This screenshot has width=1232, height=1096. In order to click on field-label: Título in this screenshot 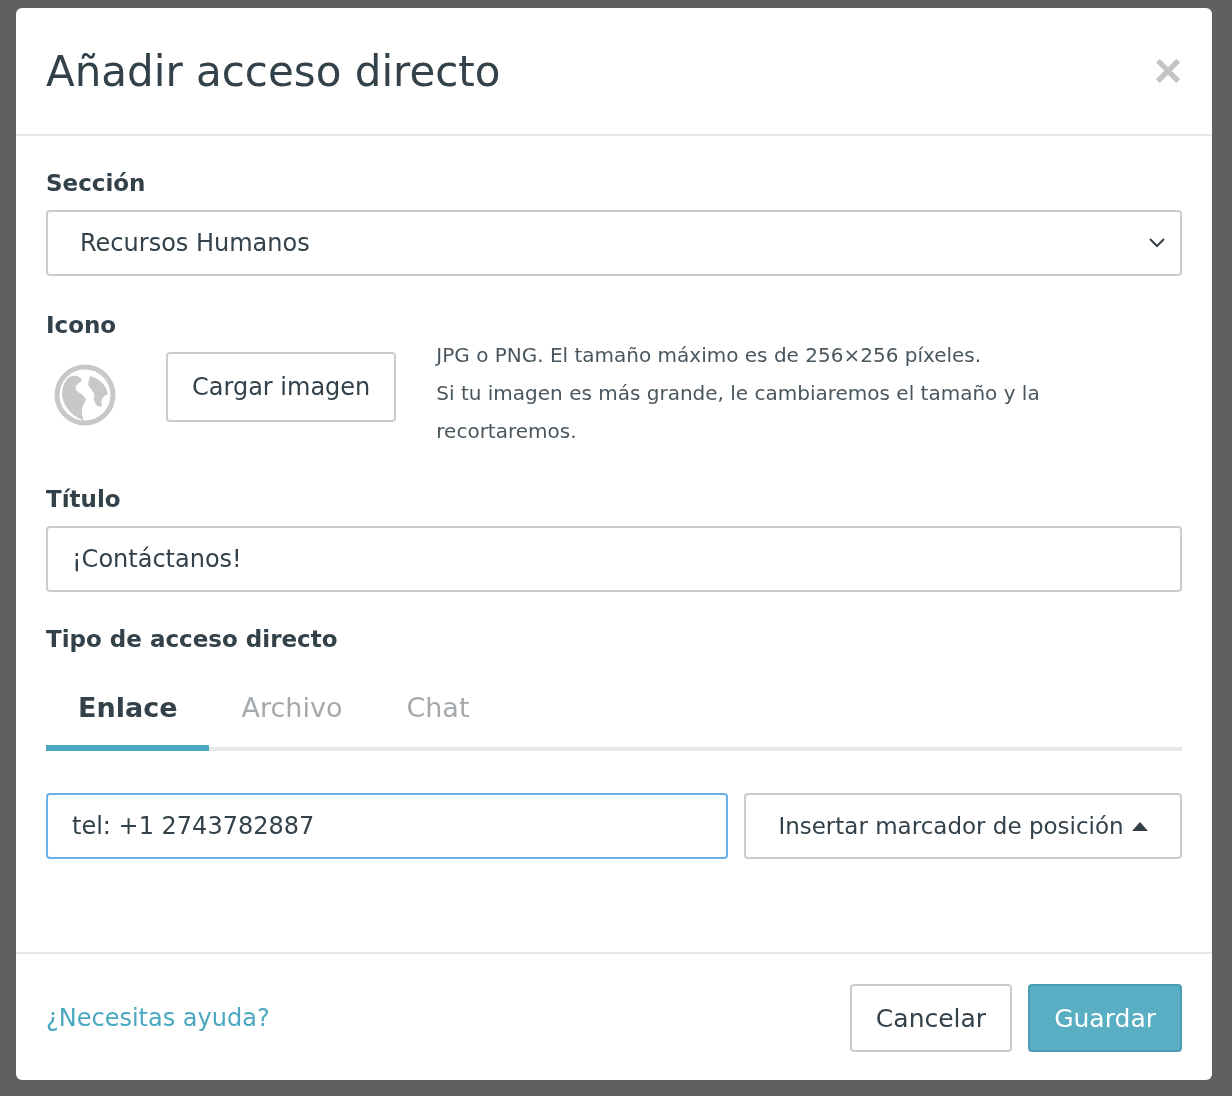, I will do `click(84, 499)`.